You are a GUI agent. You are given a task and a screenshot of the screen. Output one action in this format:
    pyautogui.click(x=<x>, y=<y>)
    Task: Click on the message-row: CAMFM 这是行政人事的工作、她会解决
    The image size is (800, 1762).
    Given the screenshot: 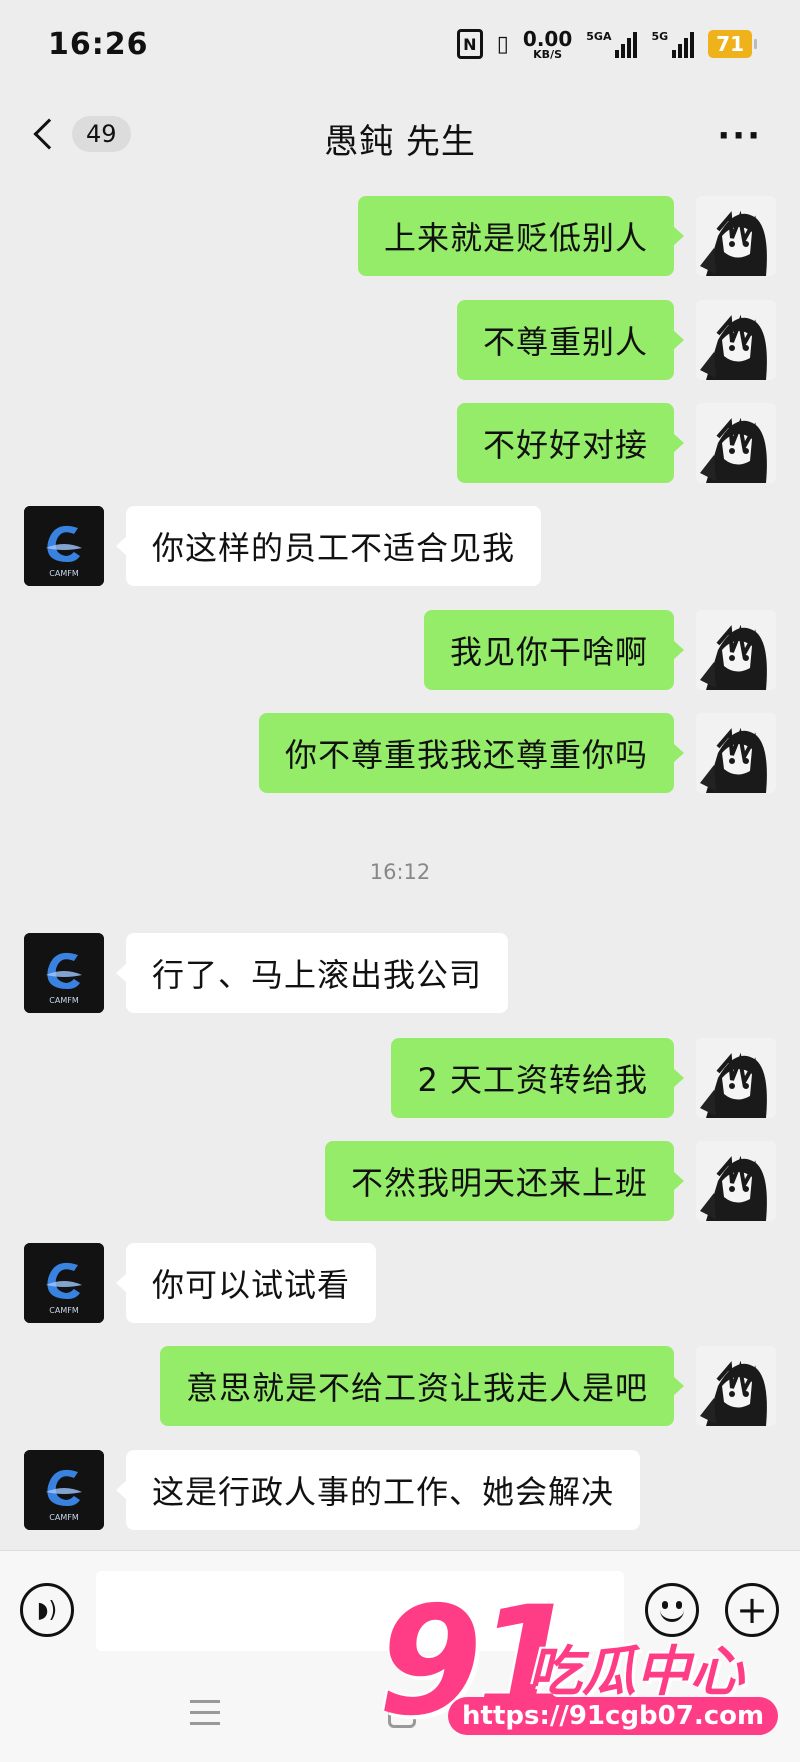 What is the action you would take?
    pyautogui.click(x=400, y=1490)
    